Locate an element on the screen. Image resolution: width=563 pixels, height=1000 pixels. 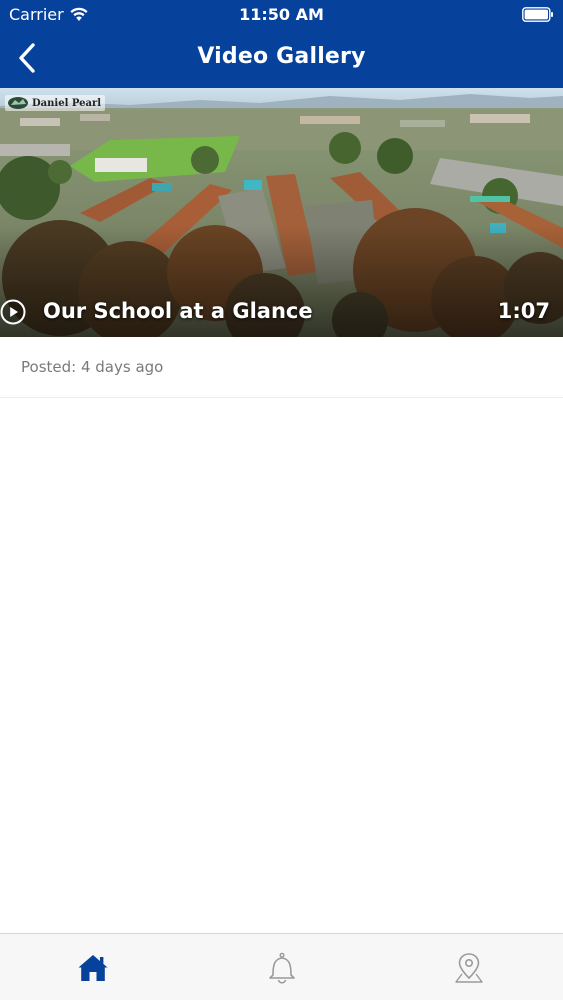
school-logo-text: Daniel Pearl is located at coordinates (67, 103).